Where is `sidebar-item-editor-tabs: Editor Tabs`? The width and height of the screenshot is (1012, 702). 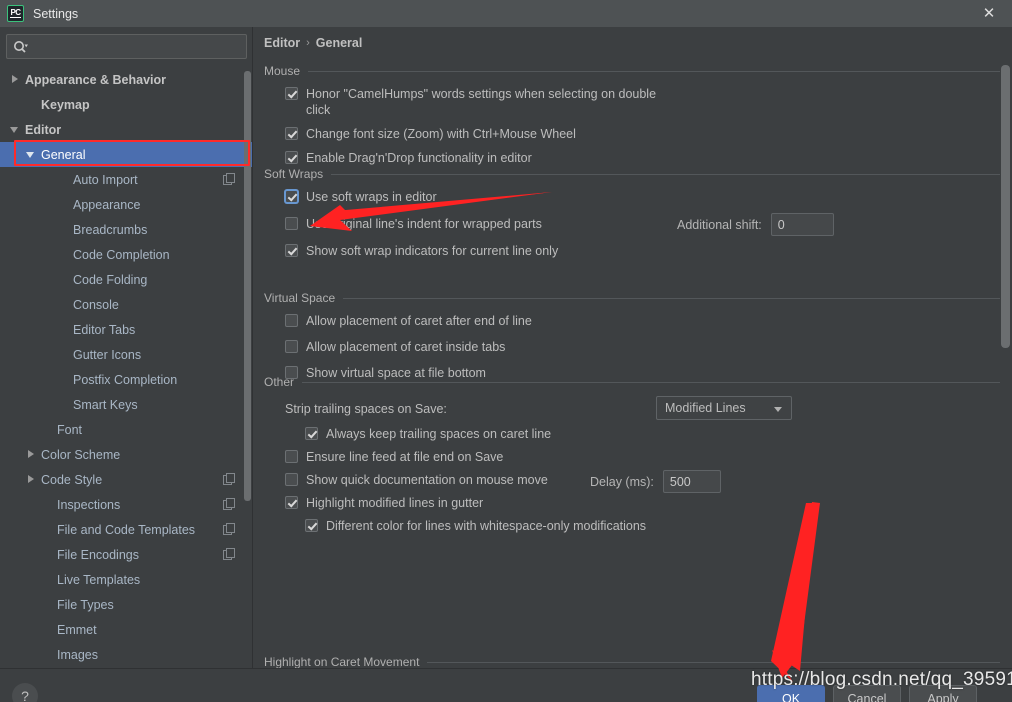
sidebar-item-editor-tabs: Editor Tabs is located at coordinates (126, 329).